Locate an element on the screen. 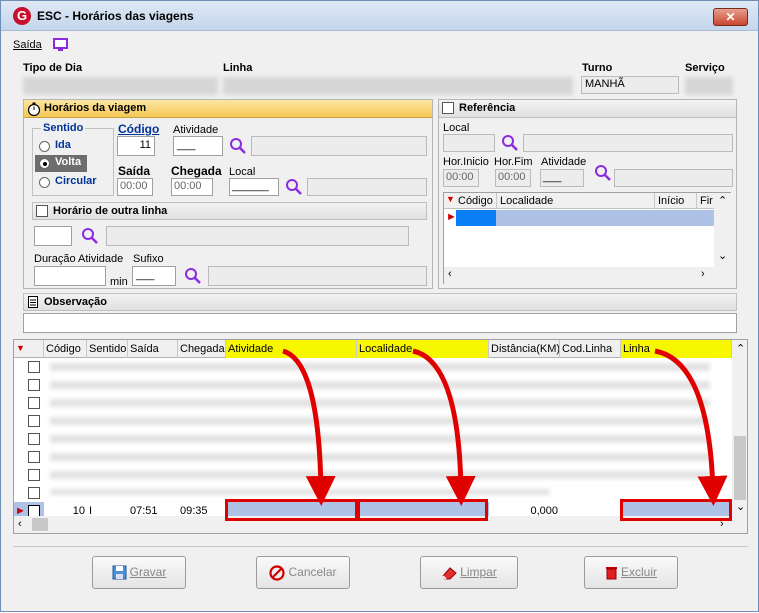  ref-grid-sort-icon: ▼ is located at coordinates (450, 199).